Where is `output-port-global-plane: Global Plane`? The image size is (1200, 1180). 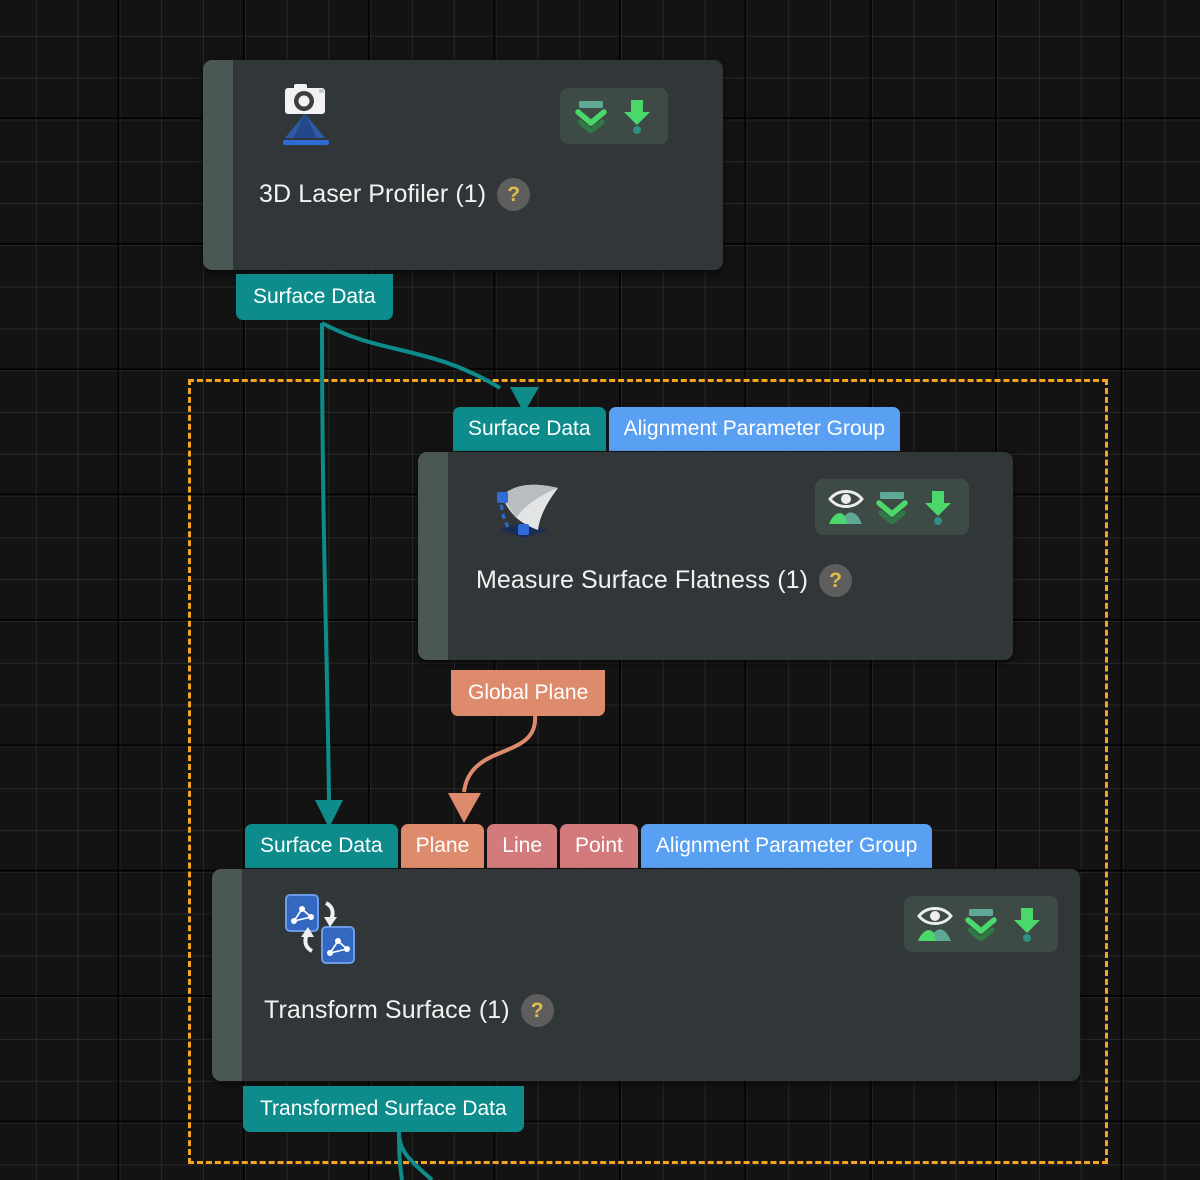
output-port-global-plane: Global Plane is located at coordinates (528, 693).